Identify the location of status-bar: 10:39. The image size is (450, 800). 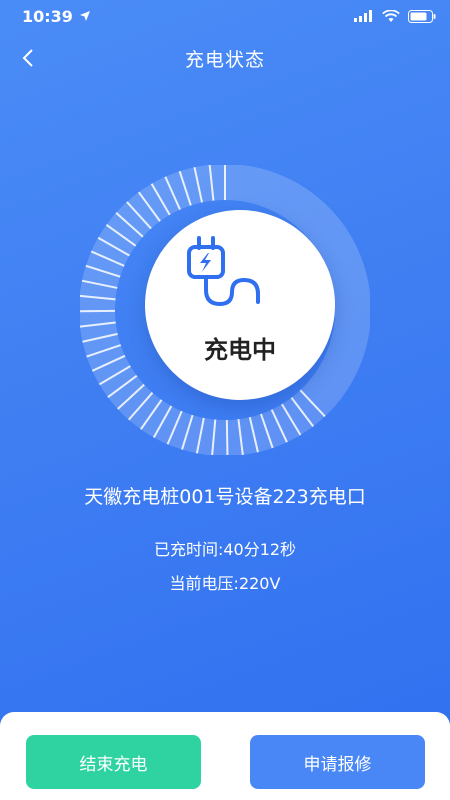
(225, 16).